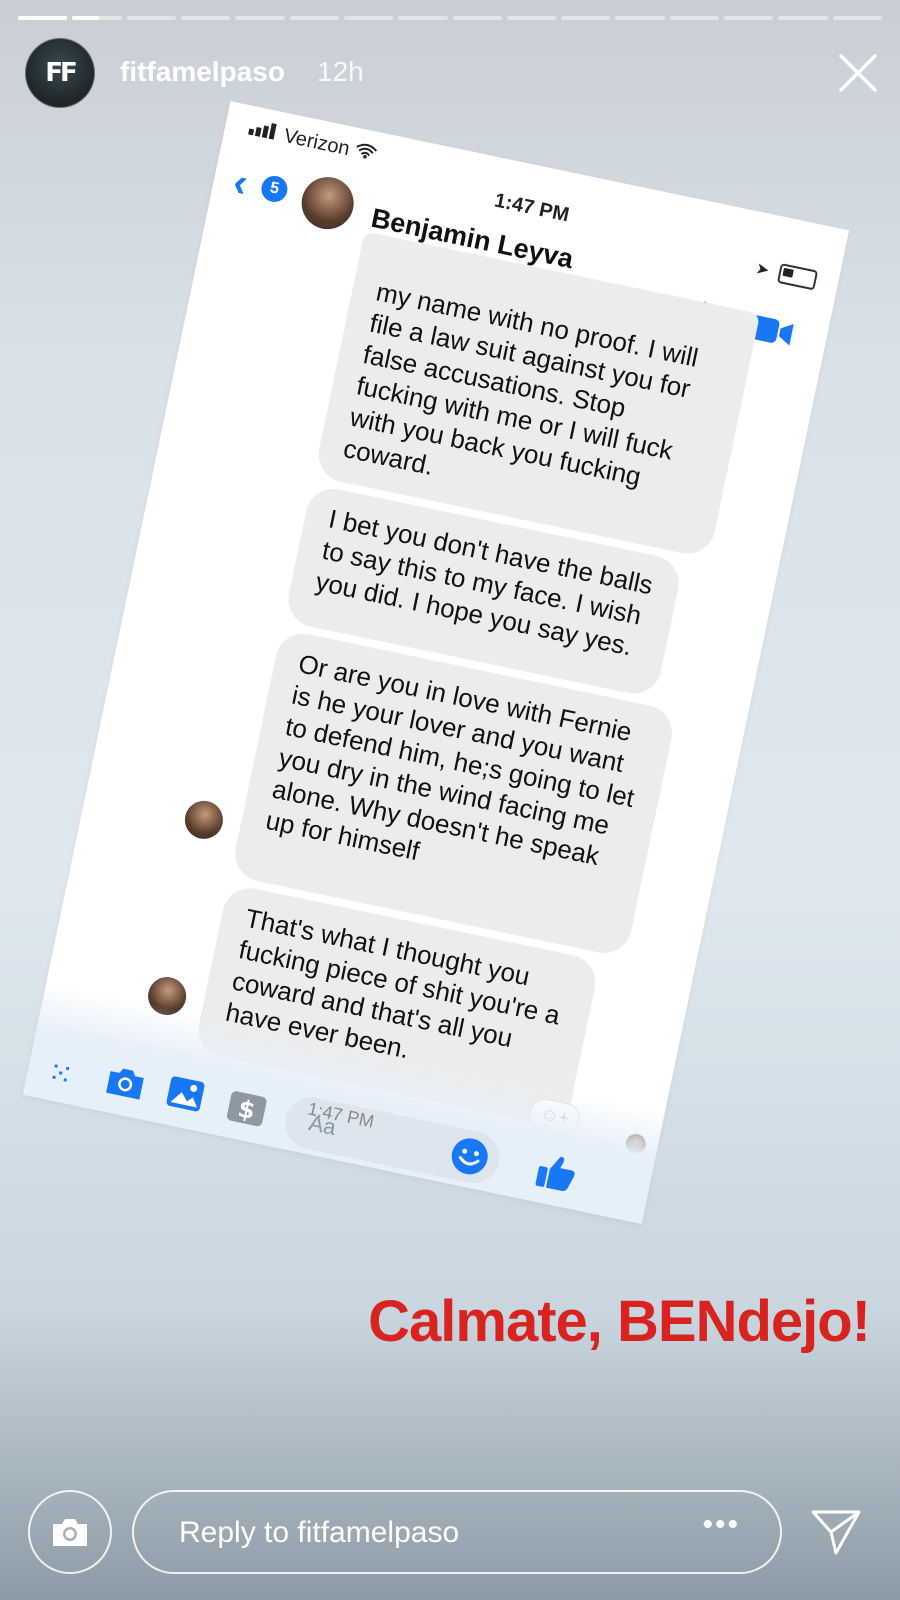 This screenshot has width=900, height=1600. I want to click on gallery-icon, so click(185, 1093).